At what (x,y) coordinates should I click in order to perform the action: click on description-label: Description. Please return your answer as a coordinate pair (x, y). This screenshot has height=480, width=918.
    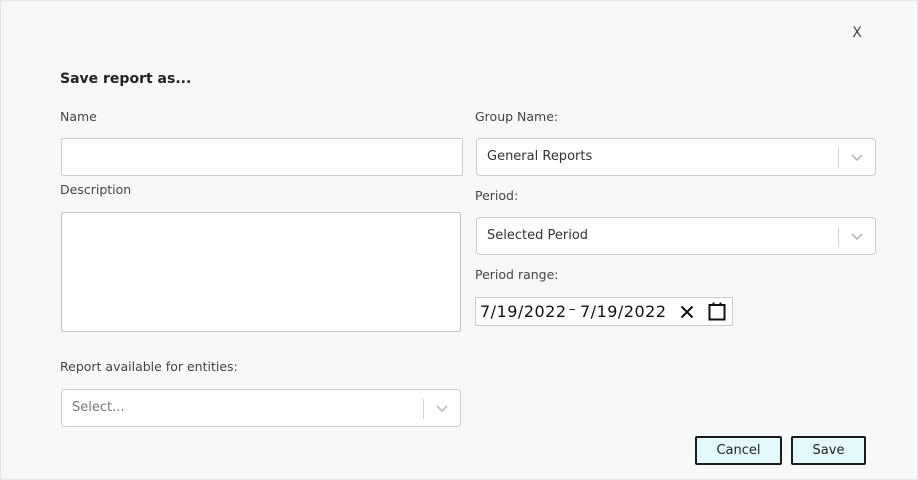
    Looking at the image, I should click on (96, 189).